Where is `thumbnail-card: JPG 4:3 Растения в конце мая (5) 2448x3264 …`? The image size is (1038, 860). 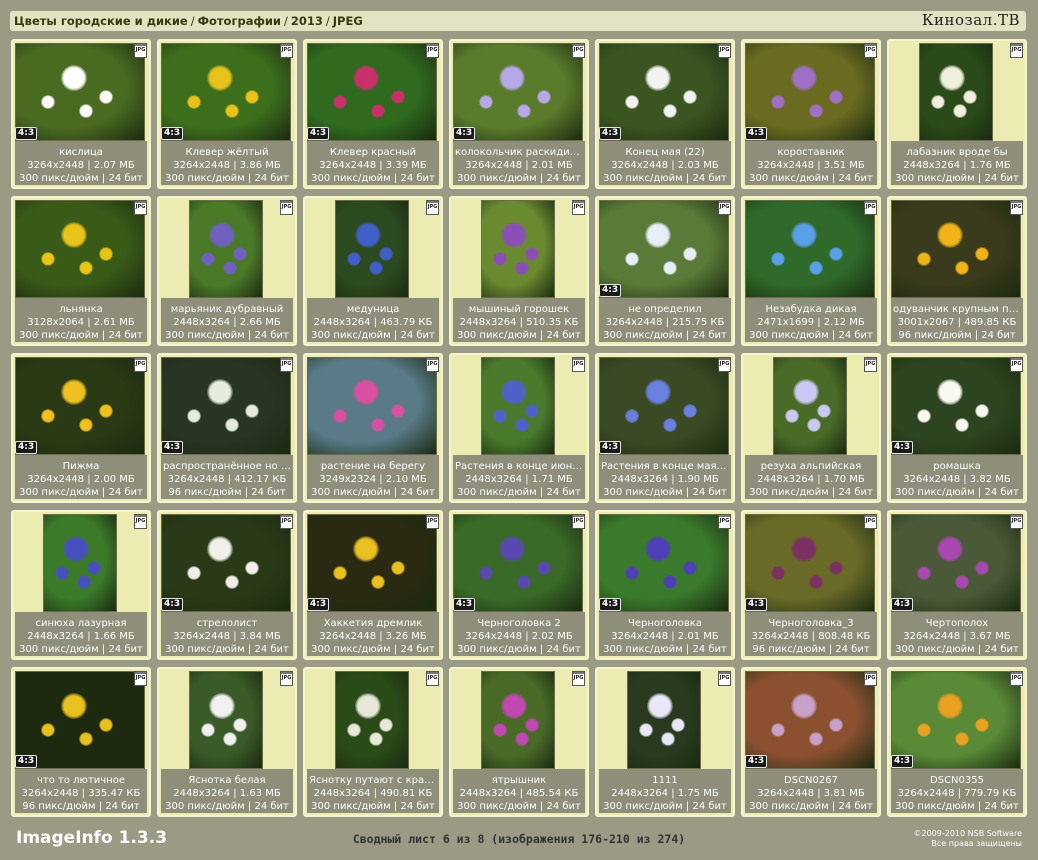
thumbnail-card: JPG 4:3 Растения в конце мая (5) 2448x3264 … is located at coordinates (665, 428).